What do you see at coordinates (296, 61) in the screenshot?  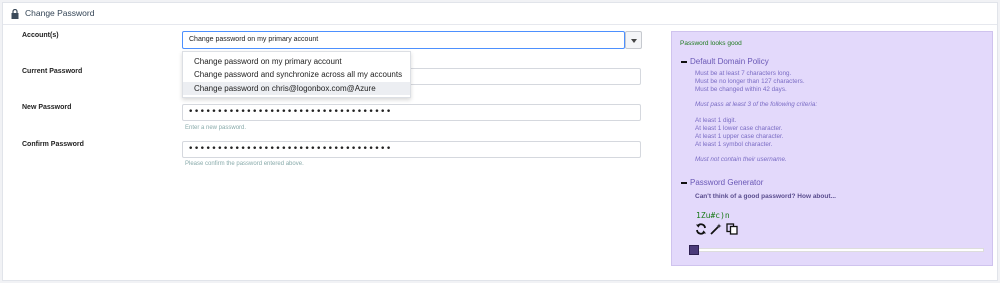 I see `dropdown-option-primary: Change password on my primary account` at bounding box center [296, 61].